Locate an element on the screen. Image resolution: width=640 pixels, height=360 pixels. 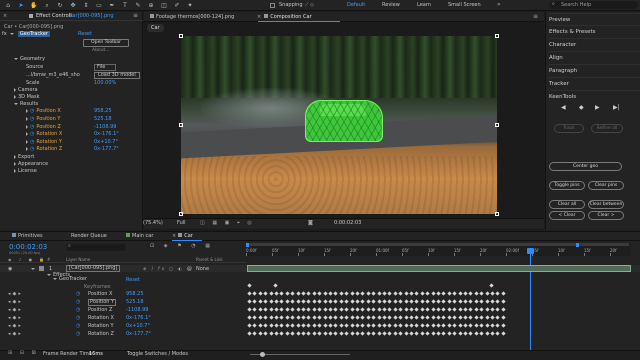
layer-handle-mr is located at coordinates (497, 125).